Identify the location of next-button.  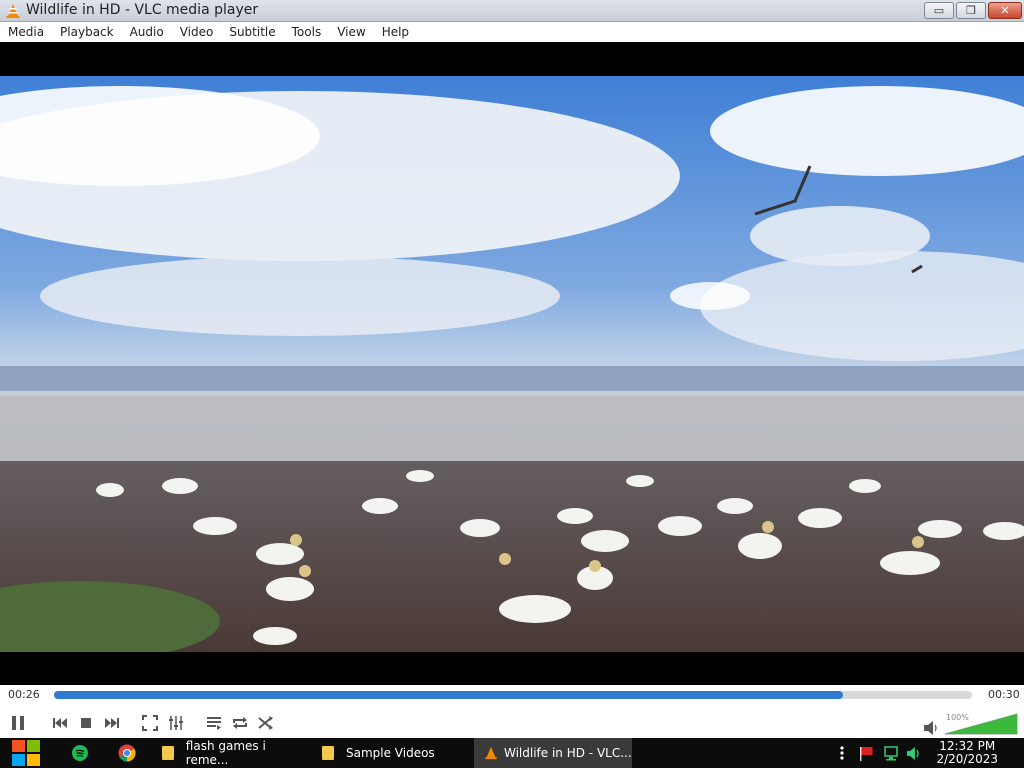
(112, 723).